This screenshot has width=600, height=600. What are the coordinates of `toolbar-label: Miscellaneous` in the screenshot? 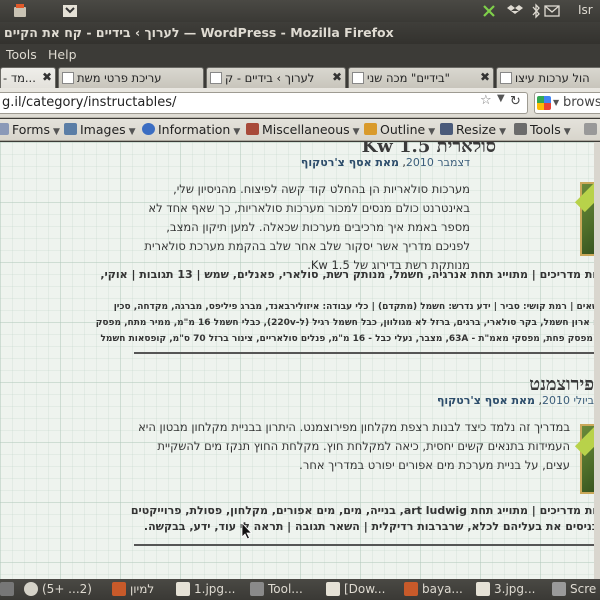 It's located at (306, 129).